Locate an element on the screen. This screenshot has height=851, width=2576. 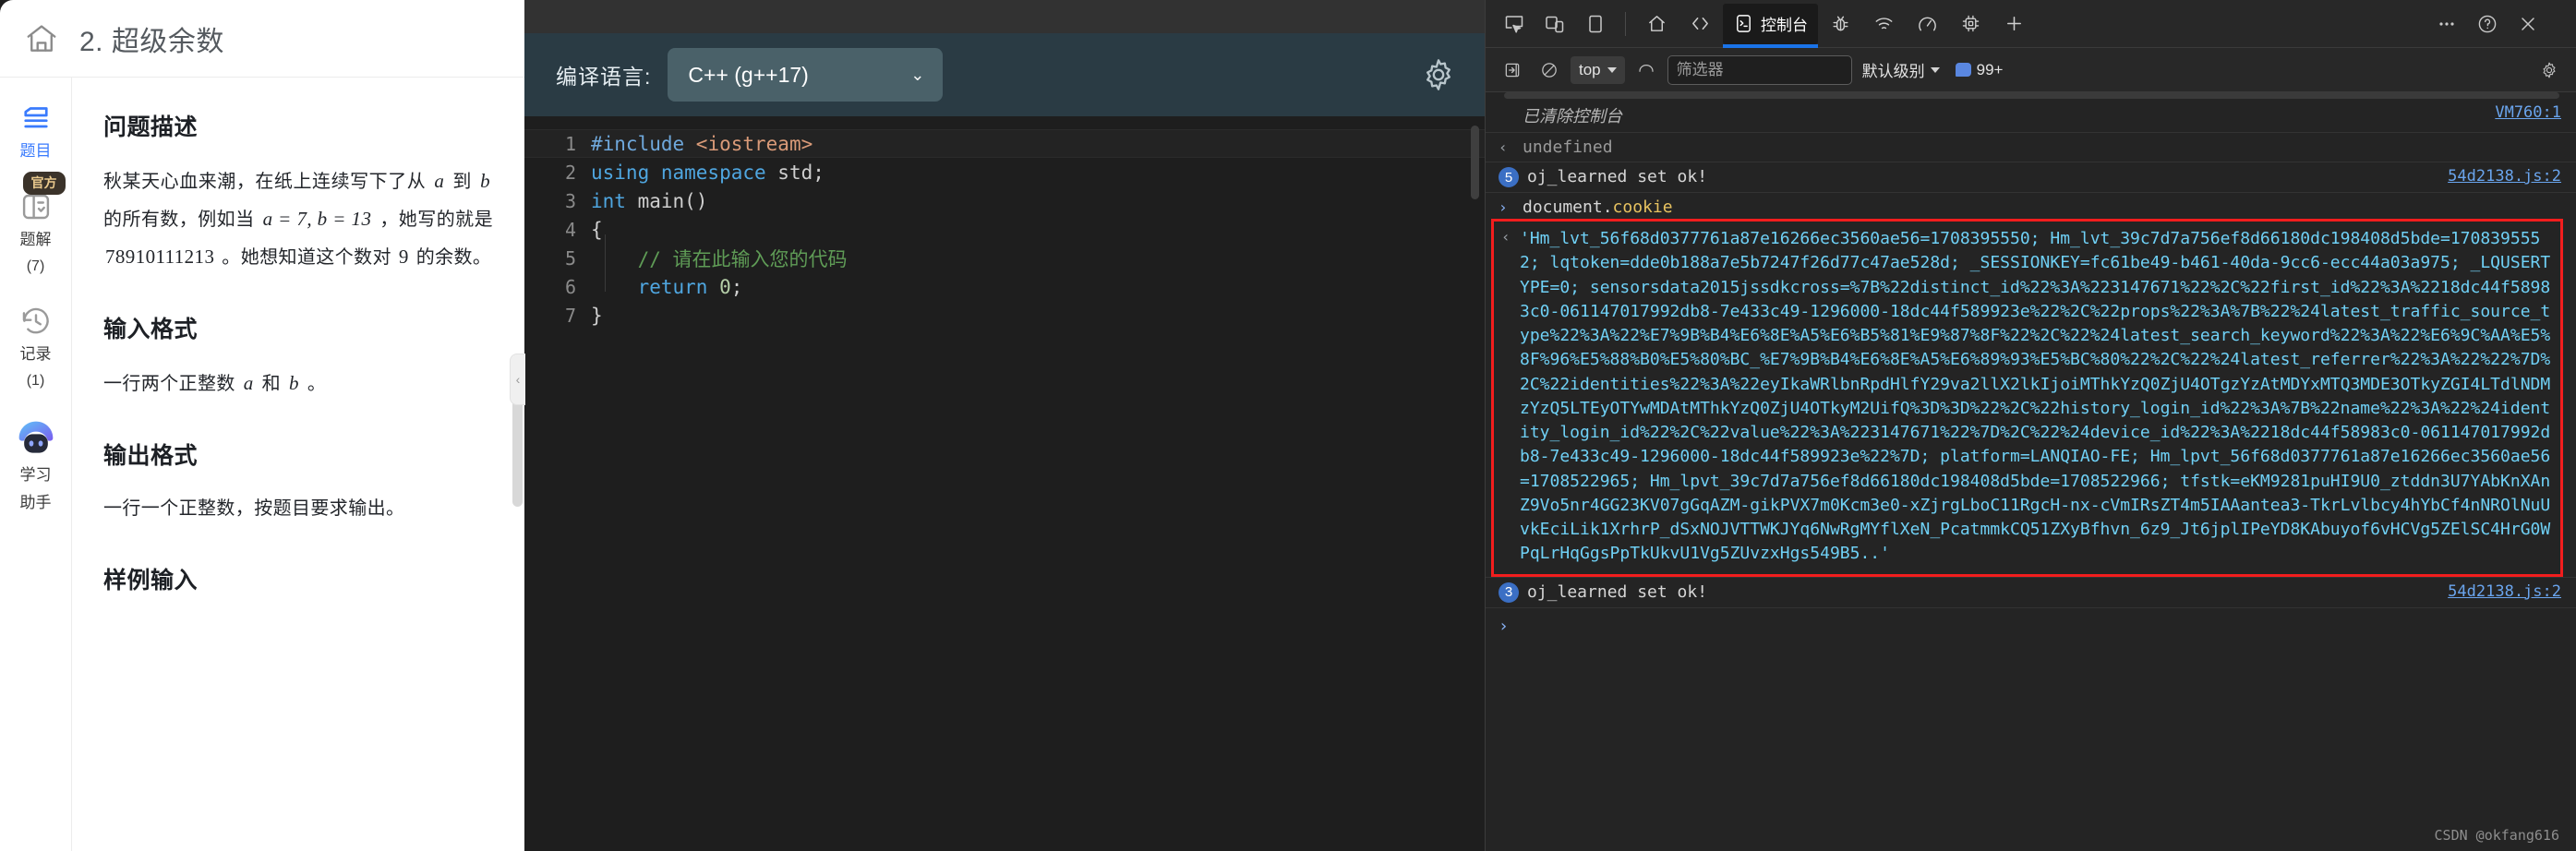
sidebar-item-label: 题解 is located at coordinates (35, 239).